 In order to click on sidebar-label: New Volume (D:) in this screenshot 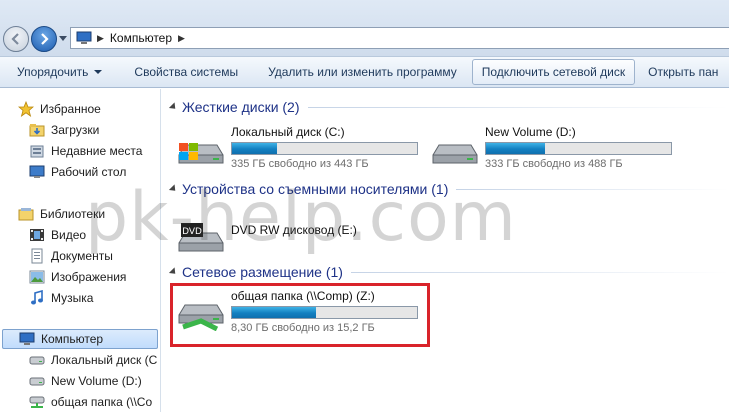, I will do `click(96, 381)`.